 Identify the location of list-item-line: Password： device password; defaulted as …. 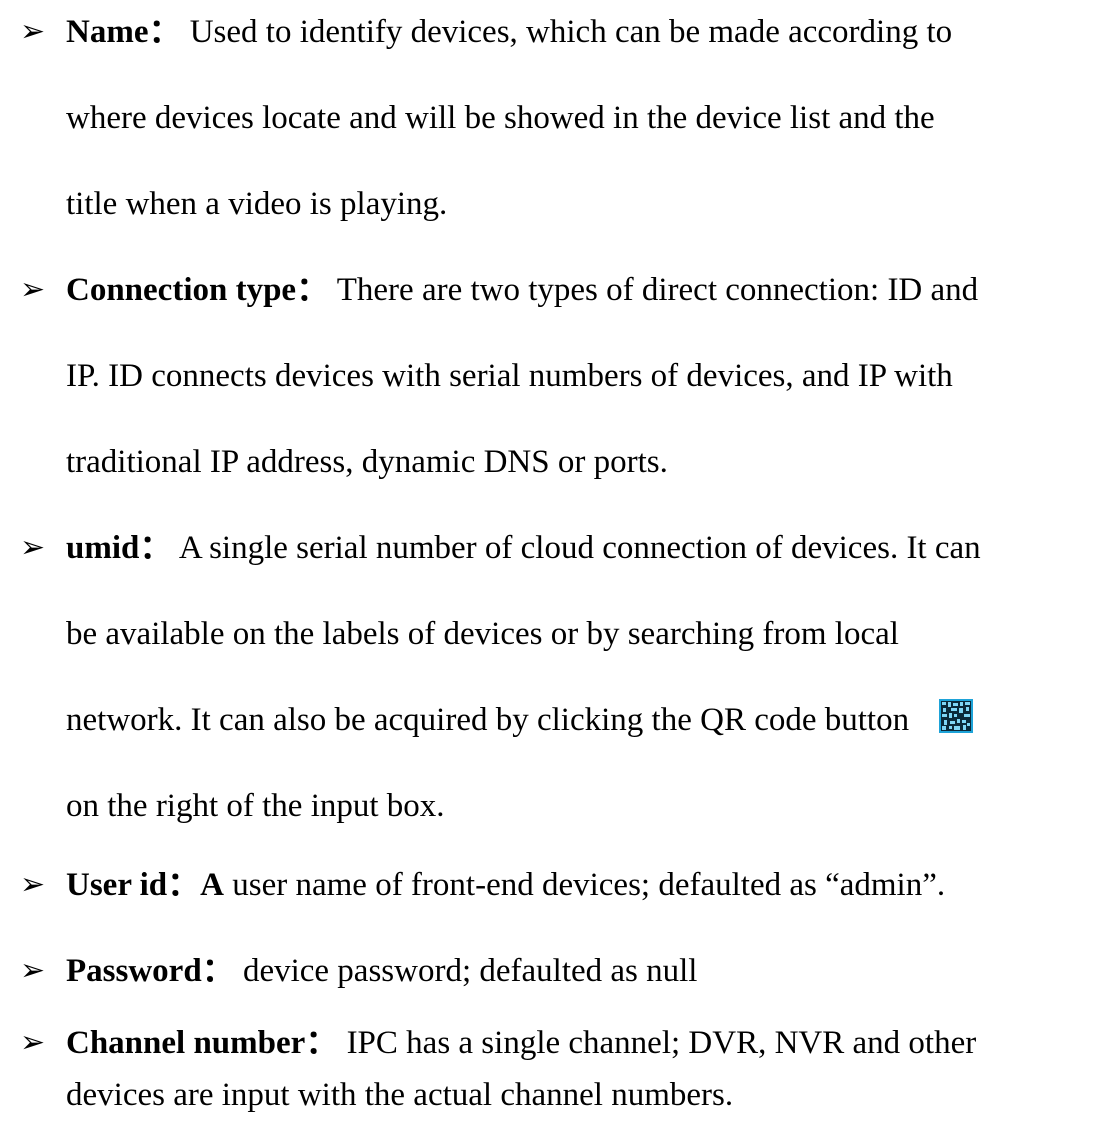
(381, 971).